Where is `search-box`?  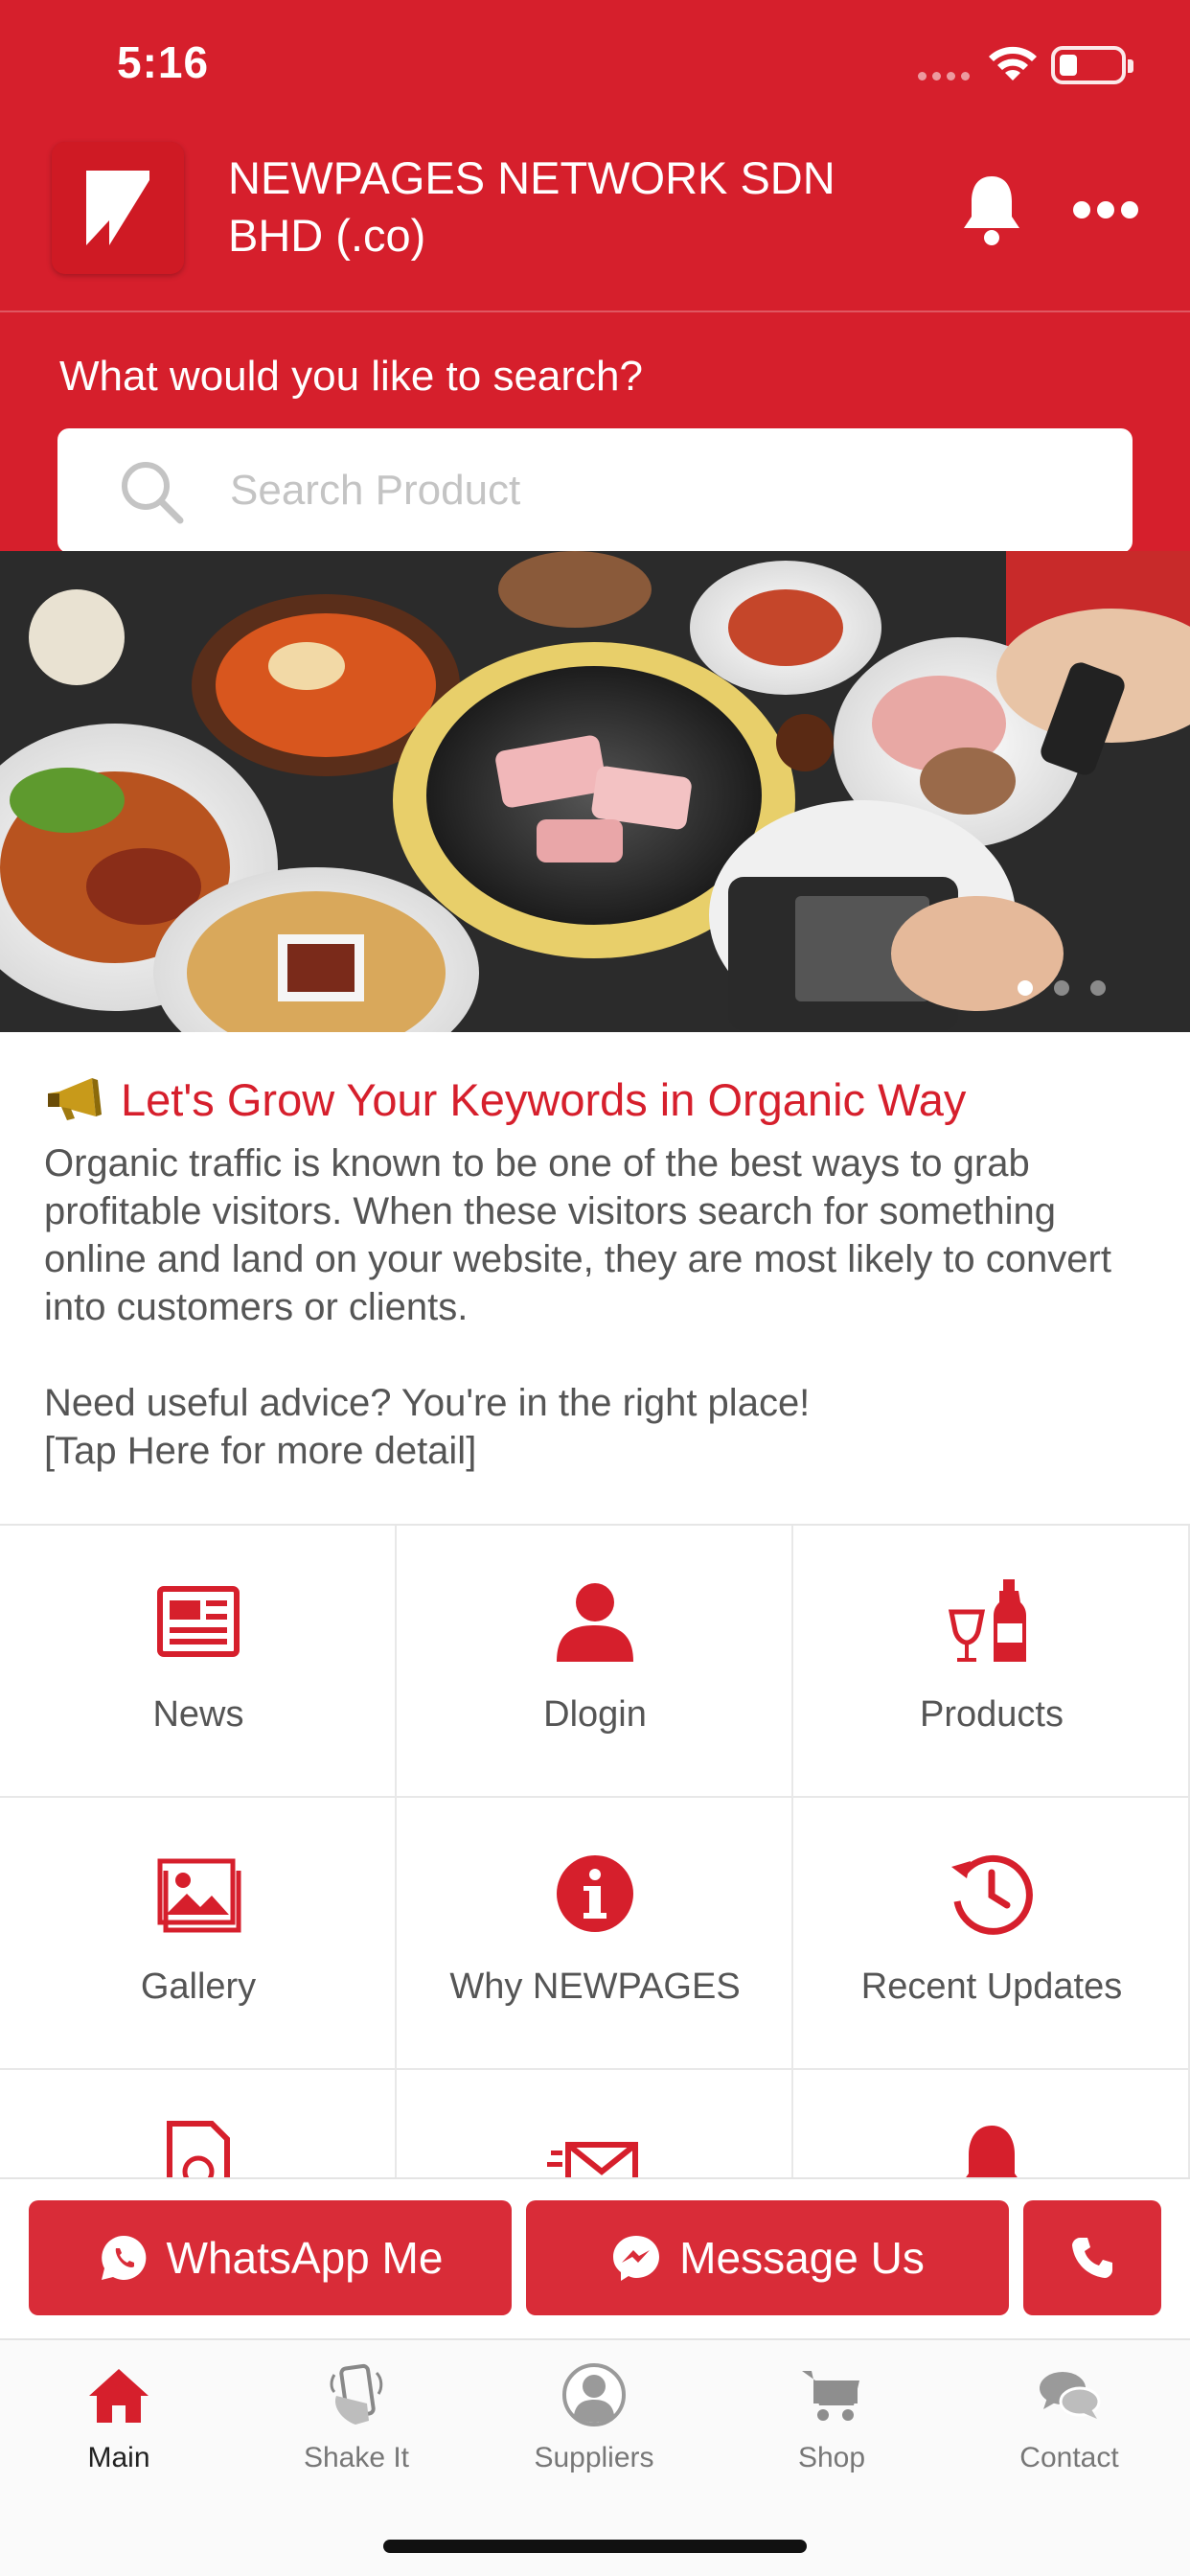 search-box is located at coordinates (595, 490).